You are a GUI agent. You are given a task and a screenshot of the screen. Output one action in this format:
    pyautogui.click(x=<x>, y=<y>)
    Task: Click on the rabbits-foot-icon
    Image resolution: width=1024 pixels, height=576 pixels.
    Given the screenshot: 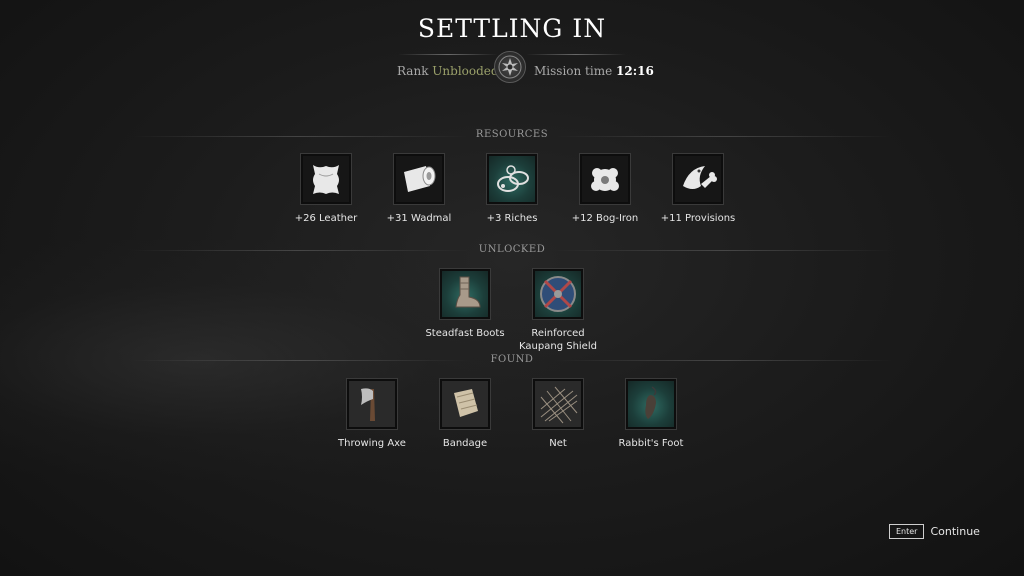 What is the action you would take?
    pyautogui.click(x=651, y=404)
    